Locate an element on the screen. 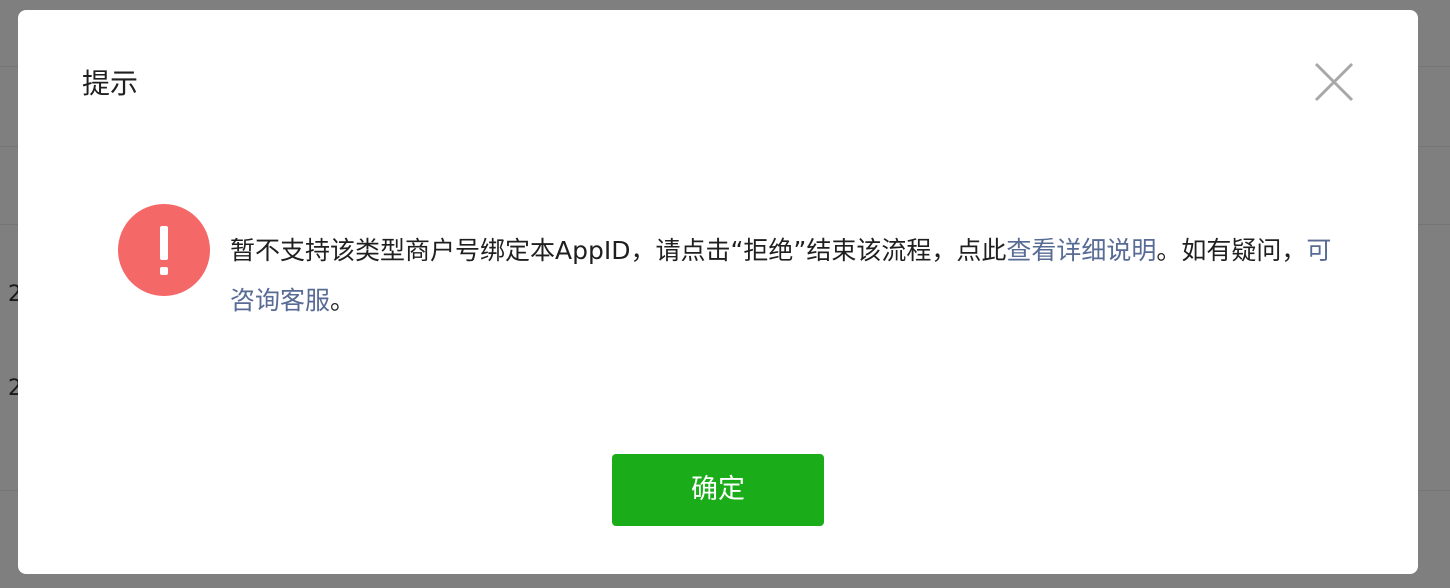 The width and height of the screenshot is (1450, 588). message-text: 。 is located at coordinates (343, 300).